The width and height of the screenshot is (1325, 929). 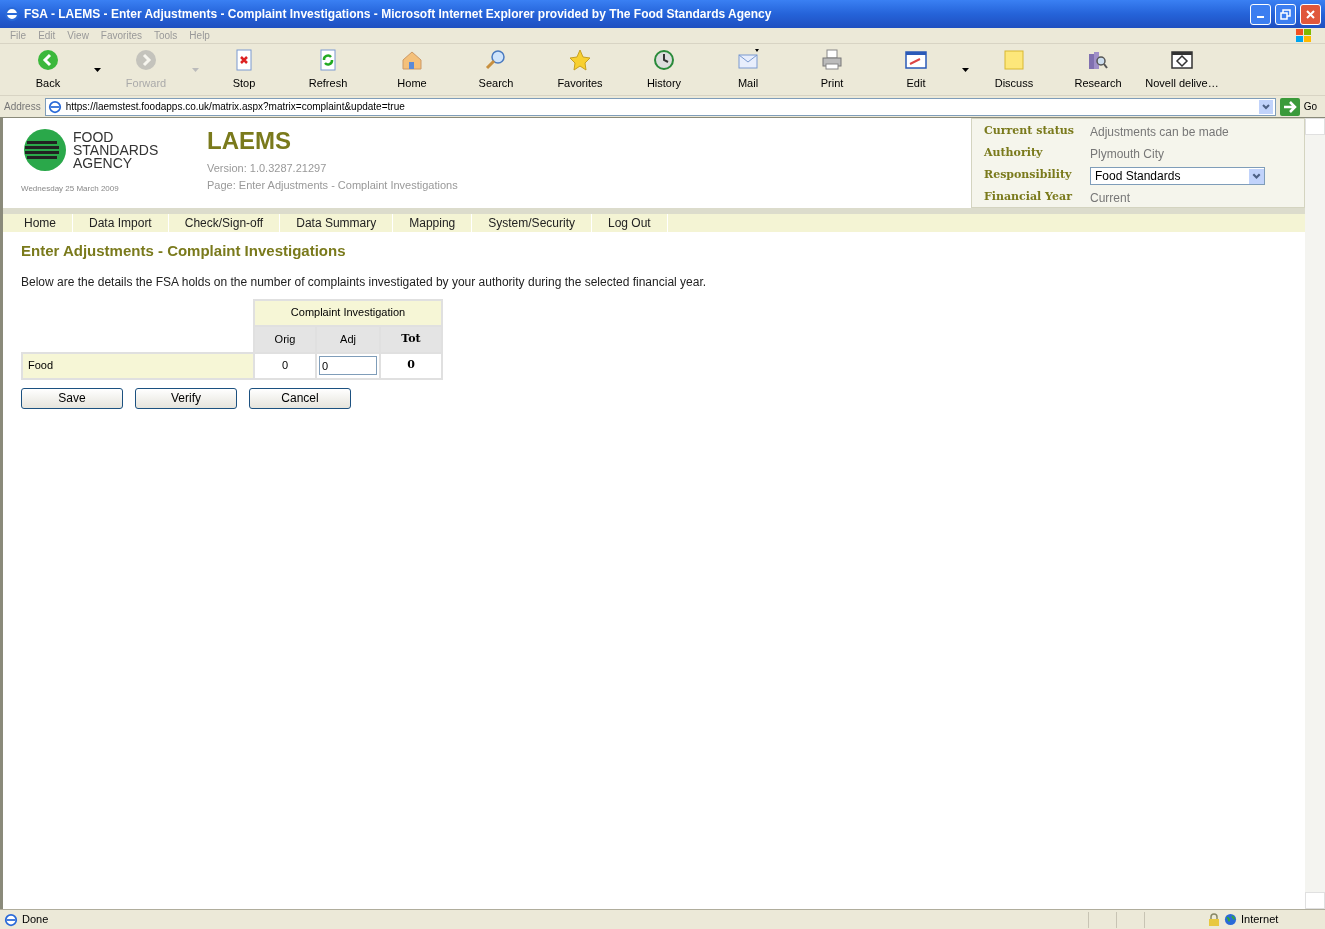 What do you see at coordinates (660, 106) in the screenshot?
I see `address-field: https://laemstest.foodapps.co.uk/matrix.aspx?matrix=complaint&update=true` at bounding box center [660, 106].